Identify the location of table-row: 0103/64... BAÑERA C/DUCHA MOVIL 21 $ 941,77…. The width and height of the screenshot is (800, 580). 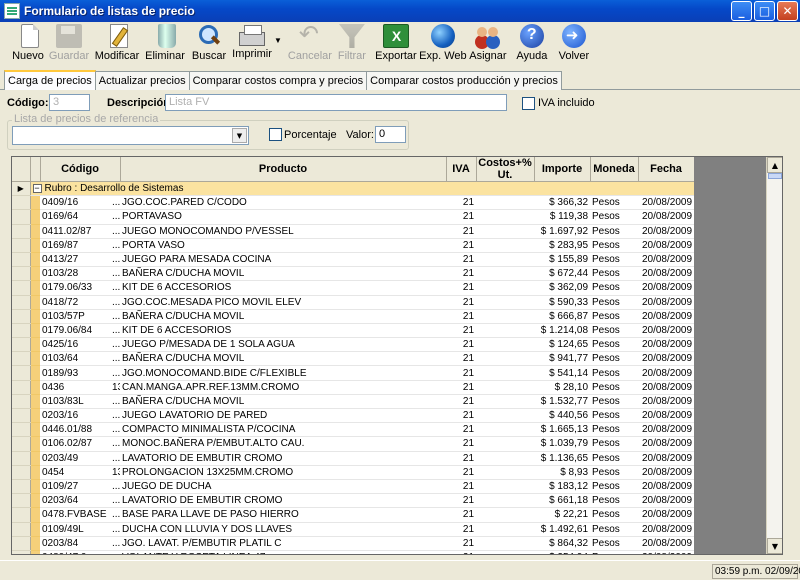
(353, 359).